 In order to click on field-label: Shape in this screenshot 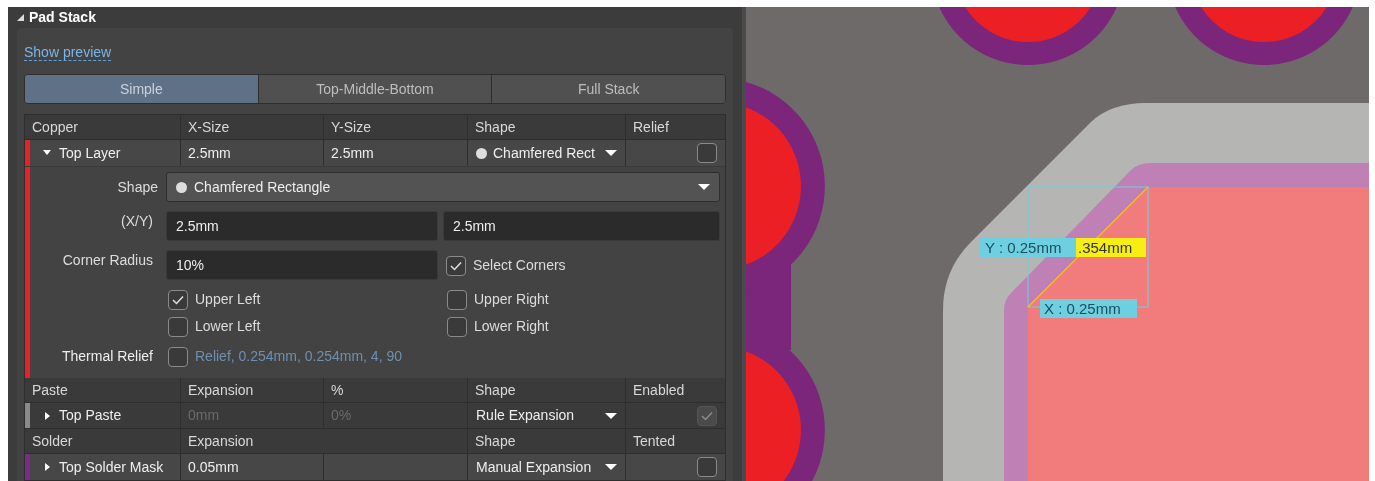, I will do `click(137, 187)`.